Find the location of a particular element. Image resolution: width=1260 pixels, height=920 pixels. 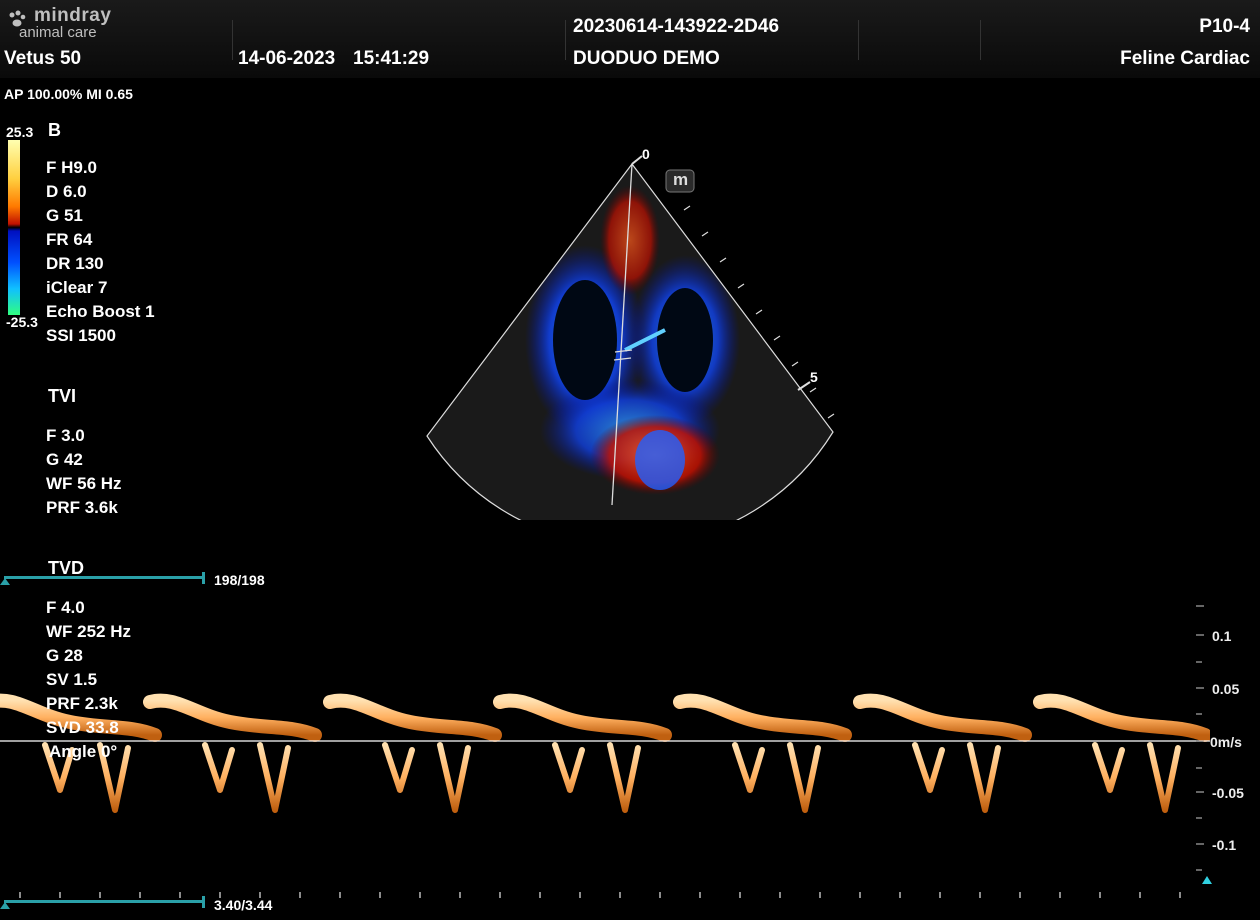

tvd-param: SVD 33.8 is located at coordinates (82, 727).